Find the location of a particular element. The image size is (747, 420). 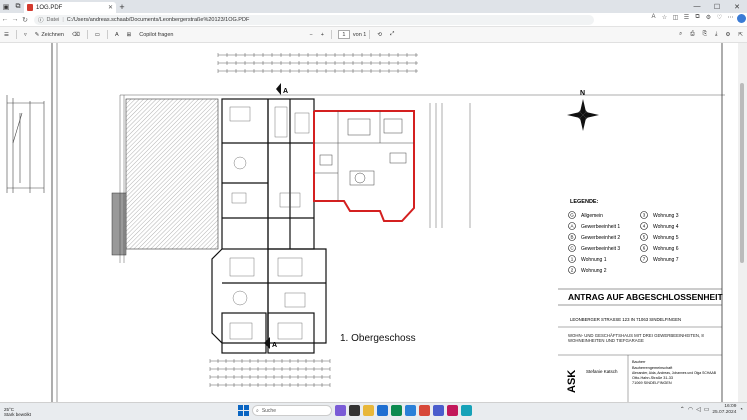

svg-text: 7 is located at coordinates (644, 259).